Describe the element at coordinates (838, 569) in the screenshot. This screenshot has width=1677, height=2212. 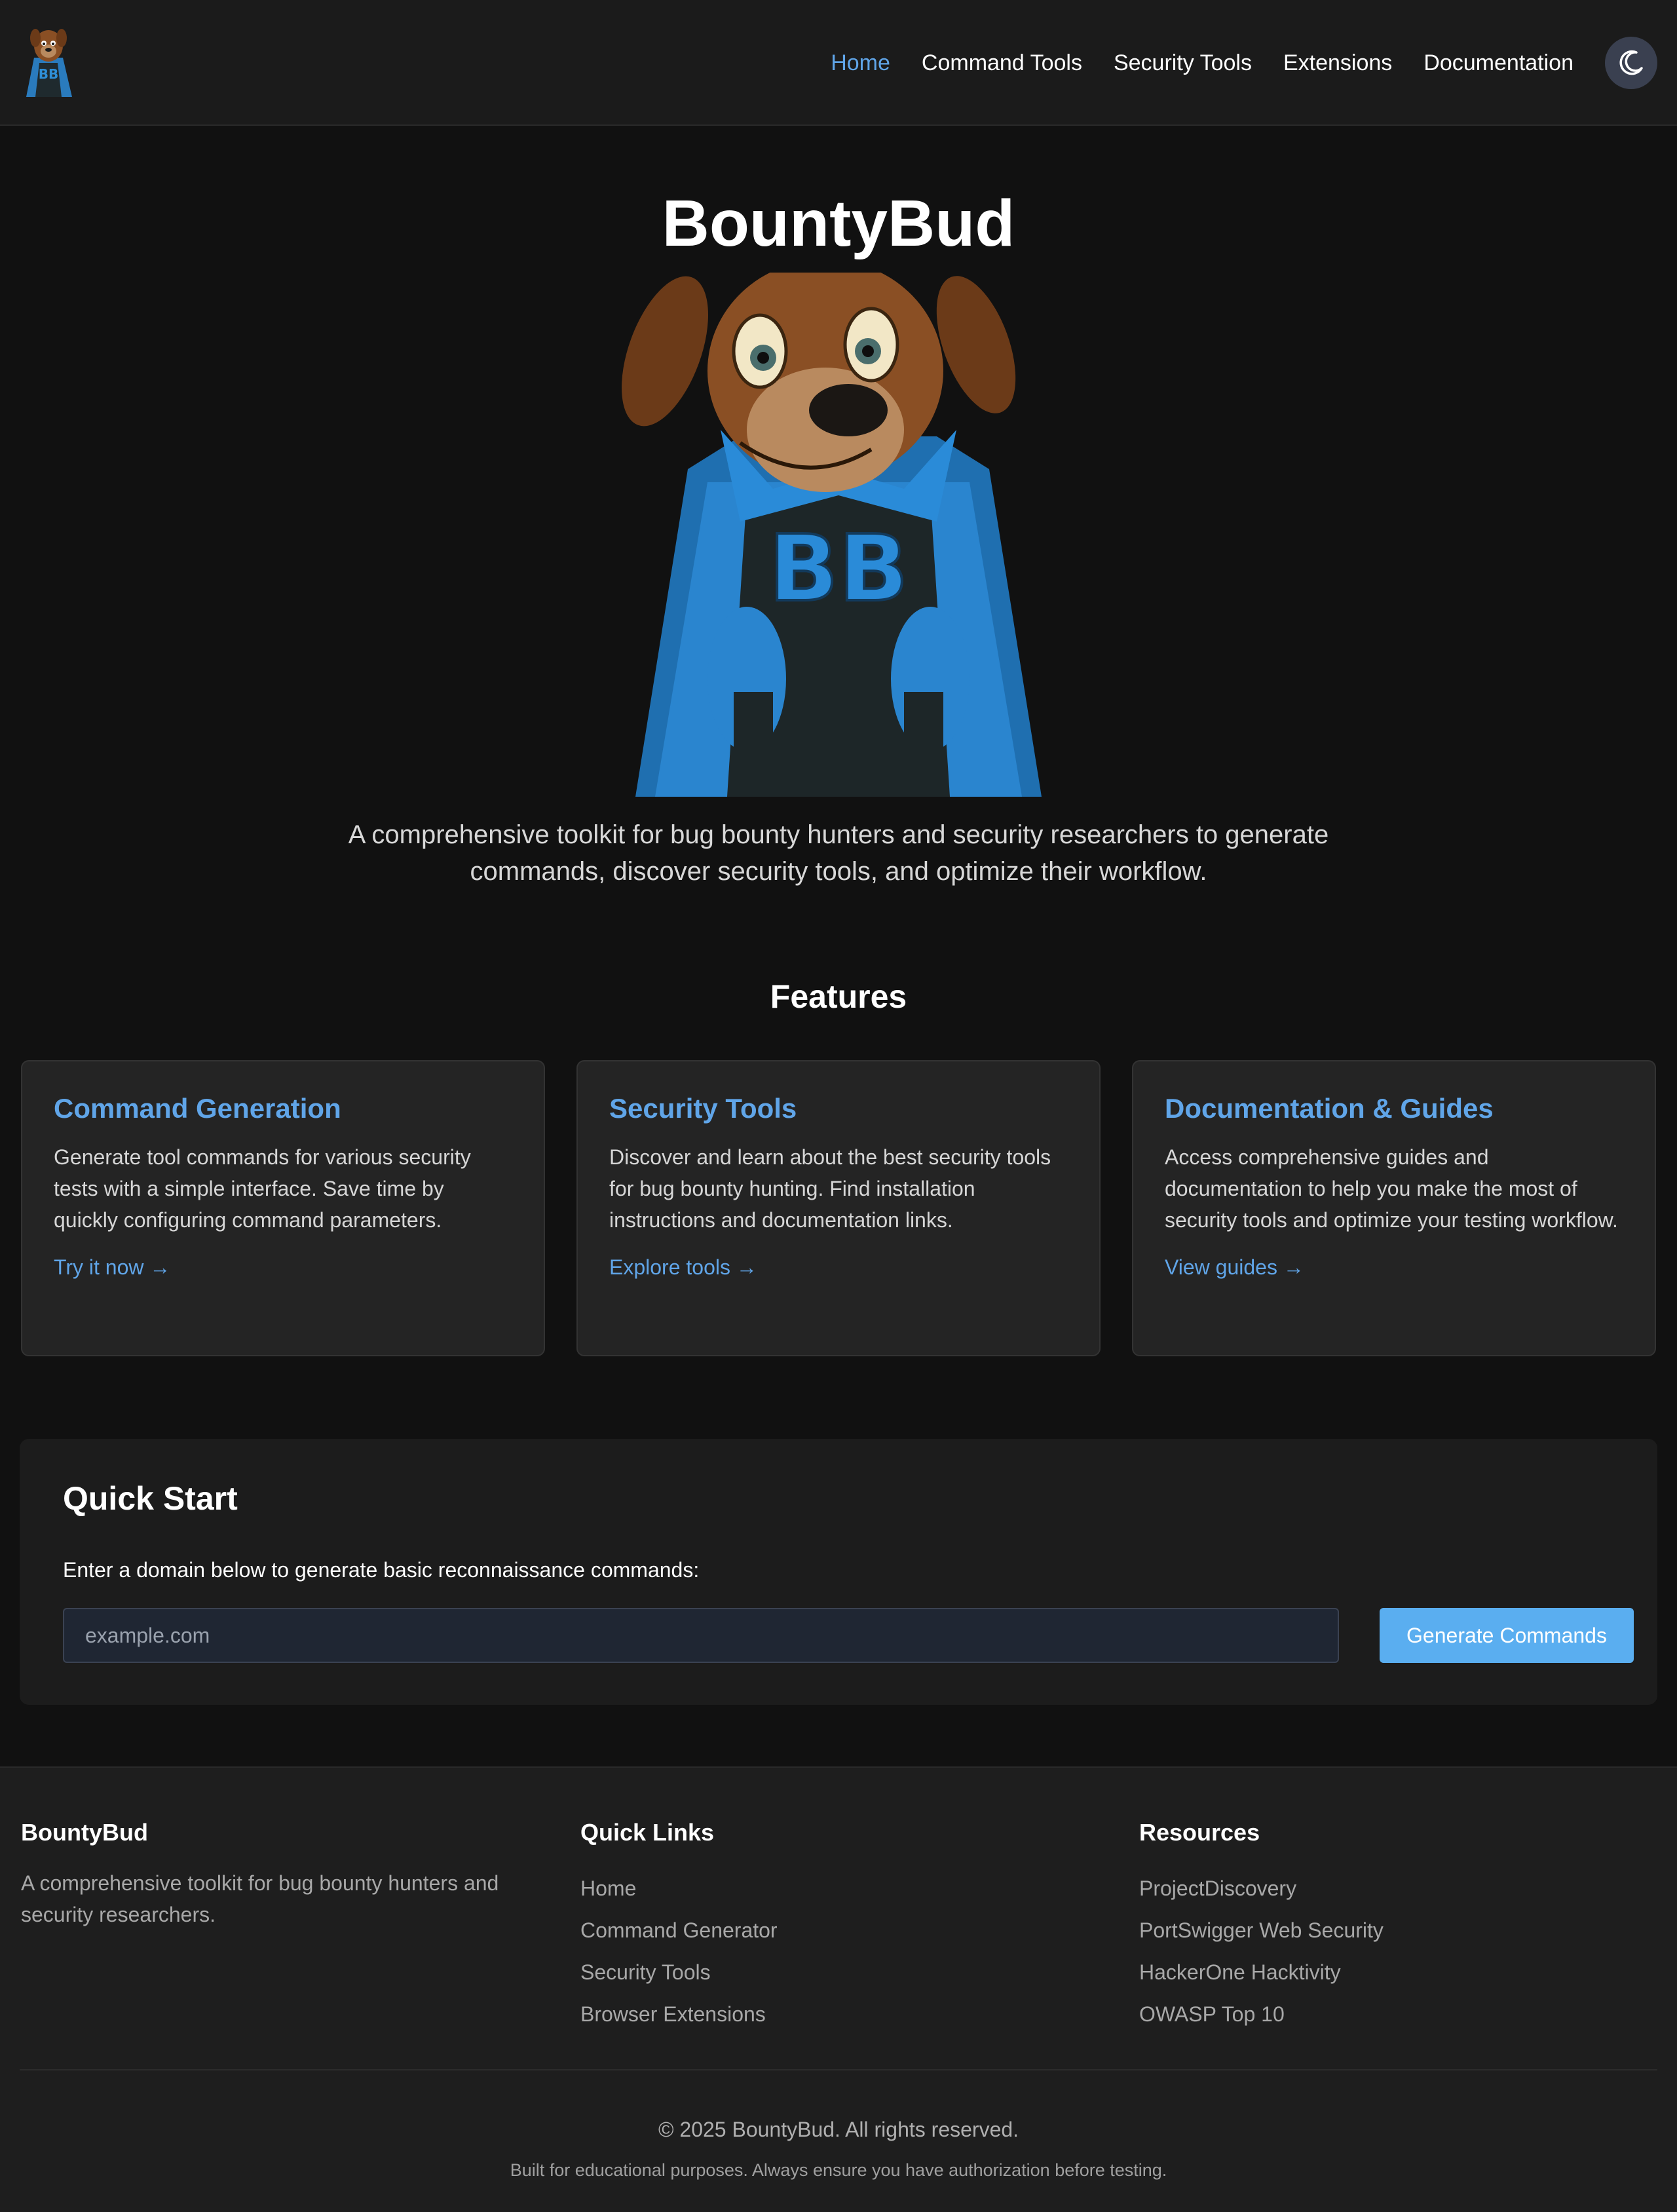
I see `mascot-emblem: BB` at that location.